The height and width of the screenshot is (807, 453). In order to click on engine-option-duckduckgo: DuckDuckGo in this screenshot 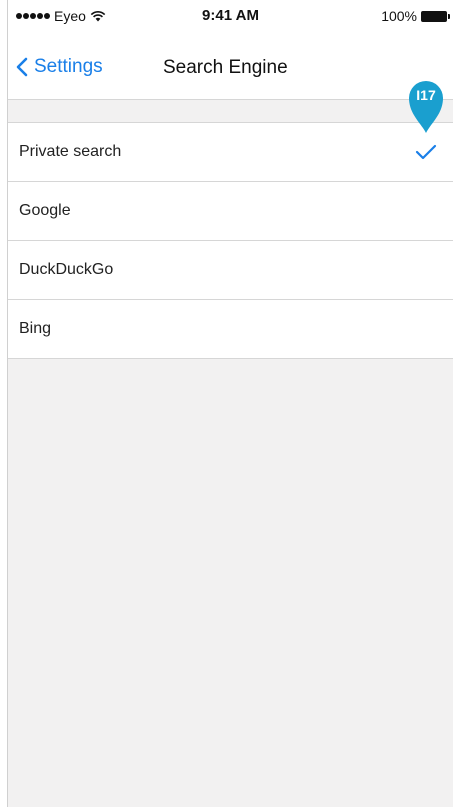, I will do `click(230, 270)`.